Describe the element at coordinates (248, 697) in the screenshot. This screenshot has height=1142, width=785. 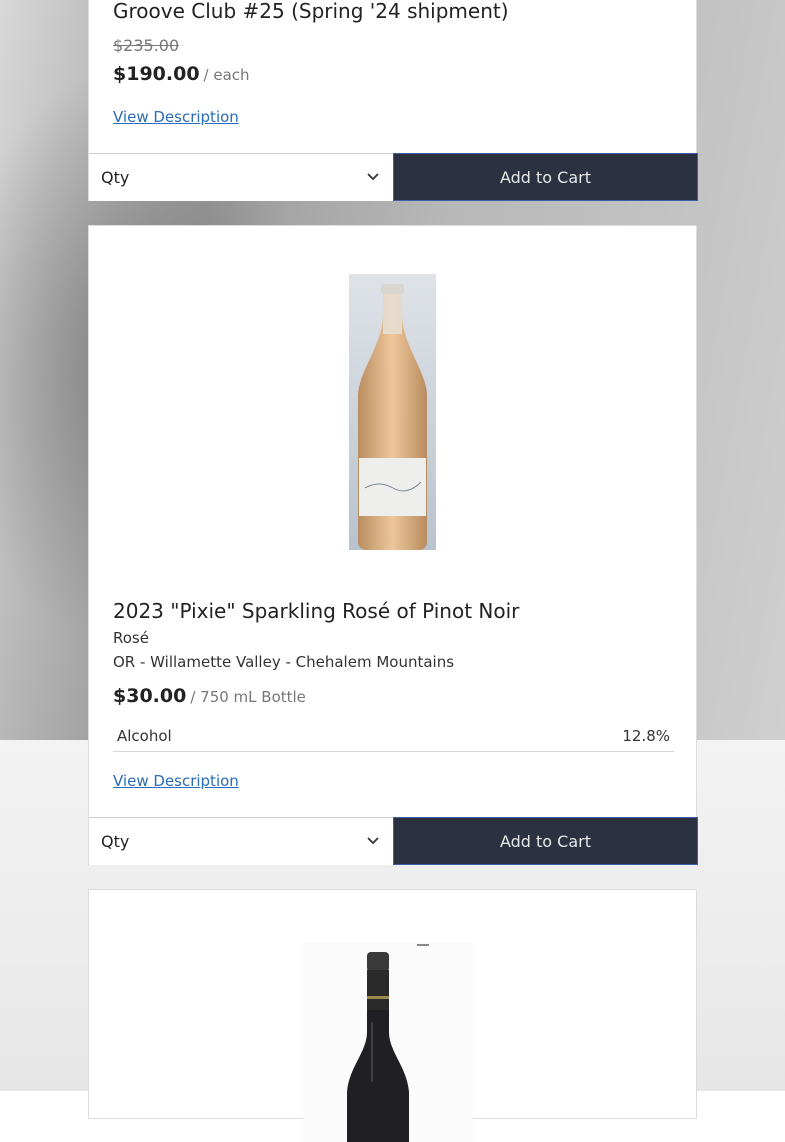
I see `price-unit: / 750 mL Bottle` at that location.